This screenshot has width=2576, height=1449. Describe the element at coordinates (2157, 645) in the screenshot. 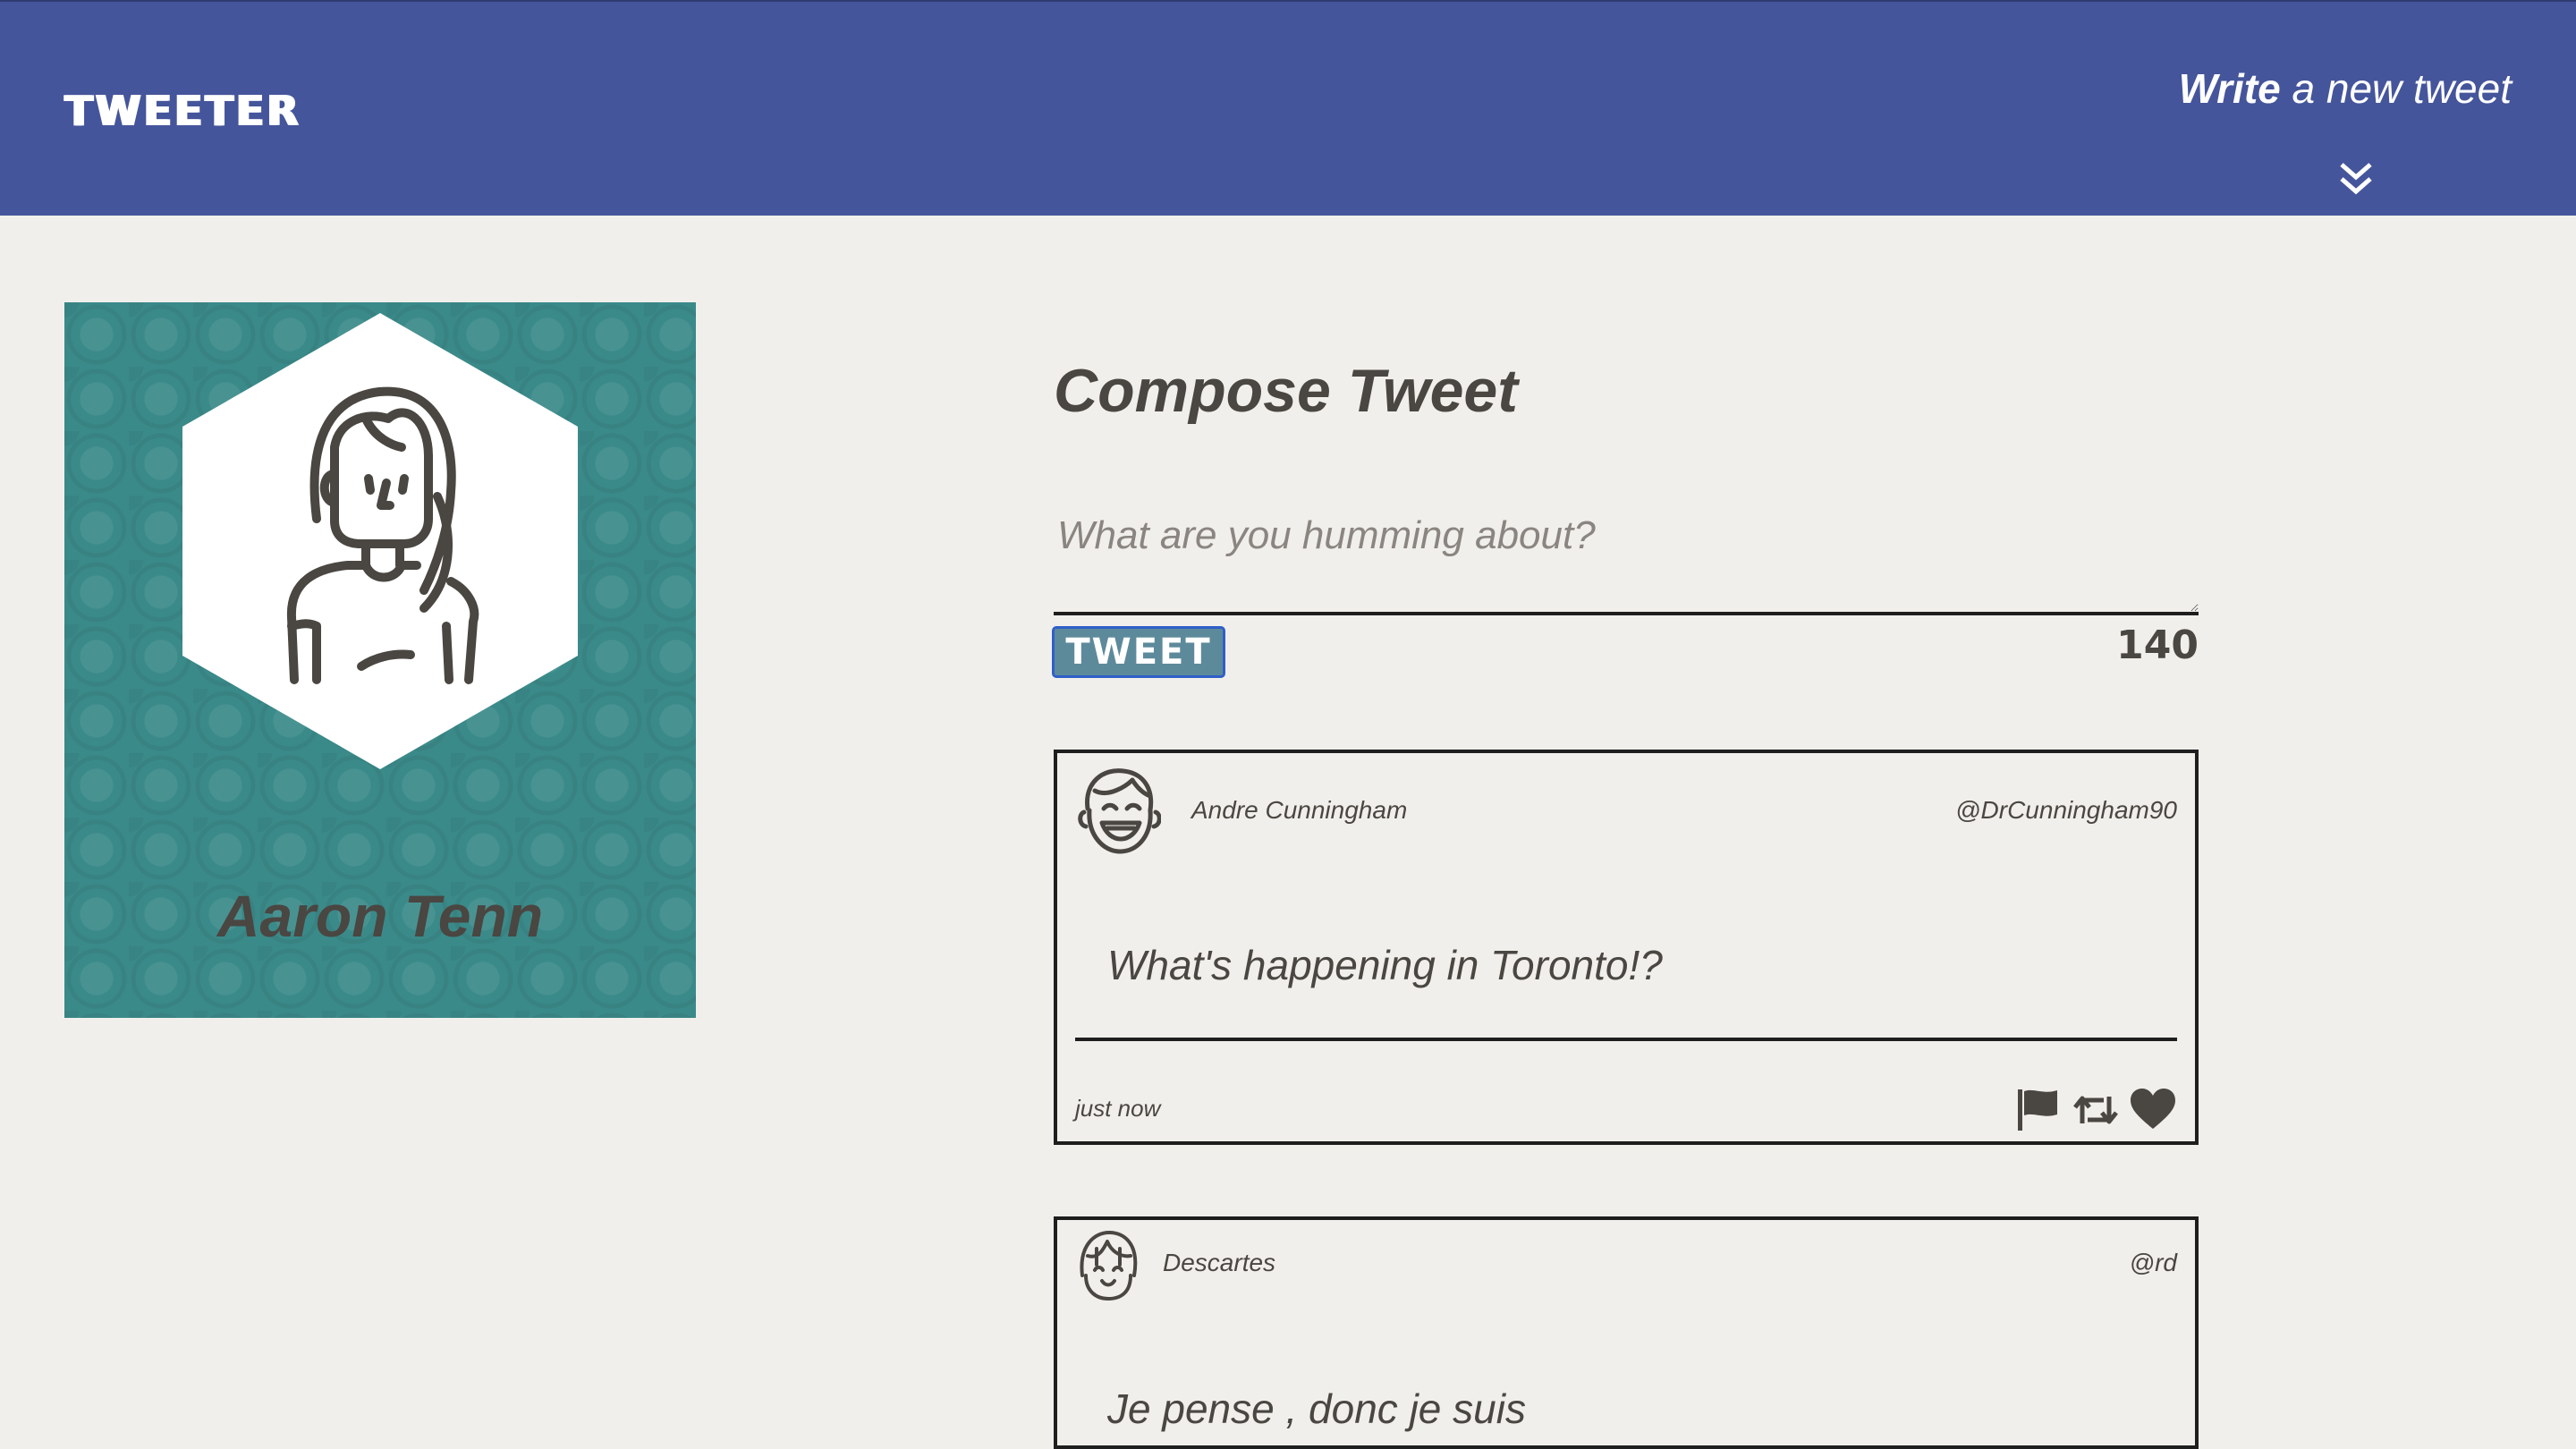

I see `char-counter: 140` at that location.